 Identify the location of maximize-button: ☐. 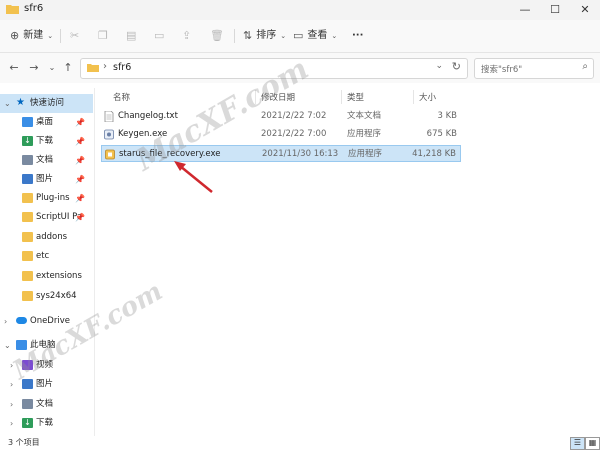
(555, 10).